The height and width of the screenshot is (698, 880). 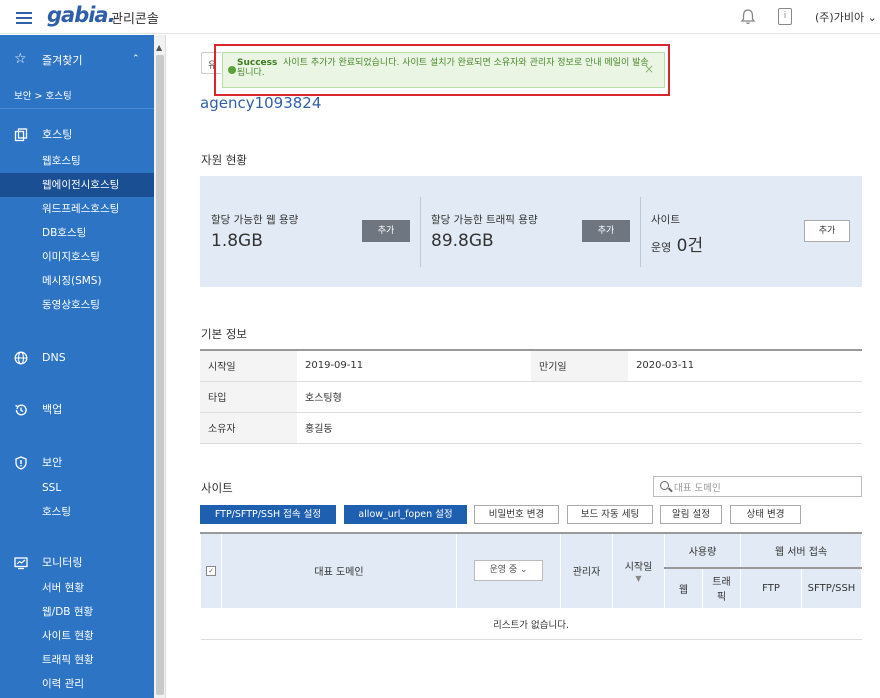 What do you see at coordinates (268, 514) in the screenshot?
I see `ftp-settings-button: FTP/SFTP/SSH 접속 설정` at bounding box center [268, 514].